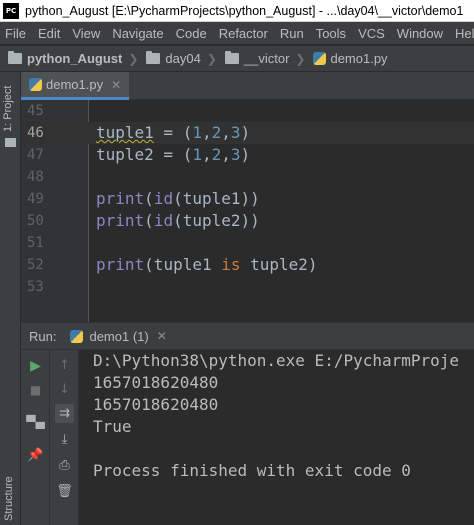 Image resolution: width=474 pixels, height=525 pixels. I want to click on rerun-icon: ▶, so click(35, 365).